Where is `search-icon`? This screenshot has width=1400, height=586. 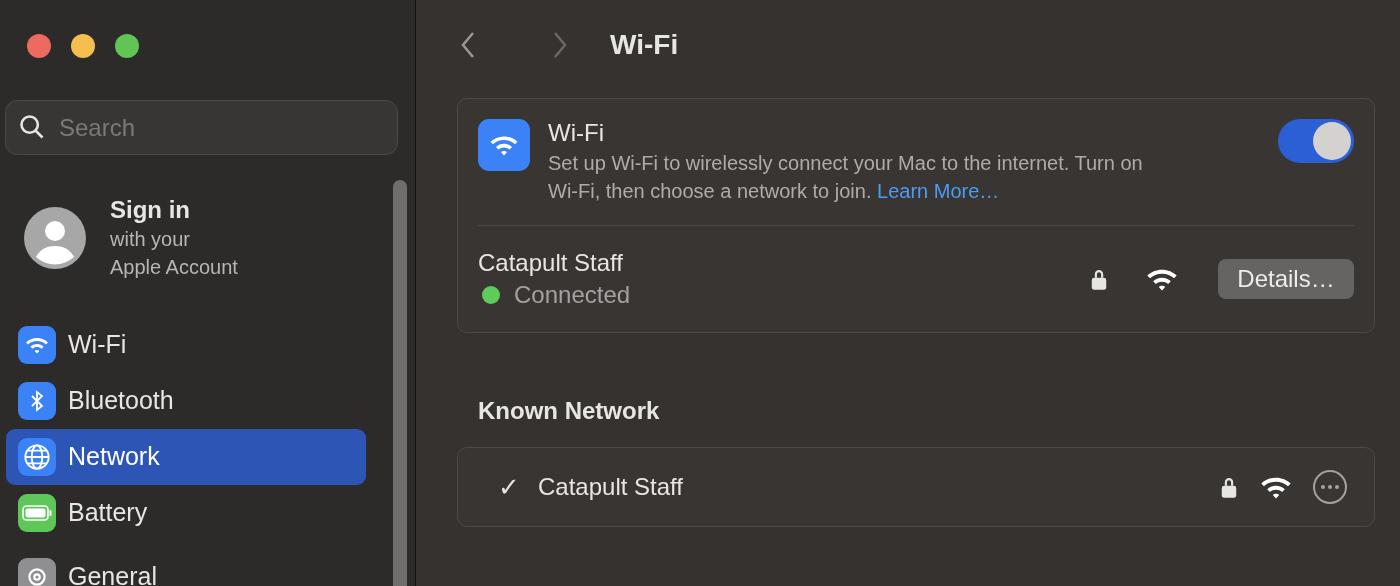
search-icon is located at coordinates (32, 127).